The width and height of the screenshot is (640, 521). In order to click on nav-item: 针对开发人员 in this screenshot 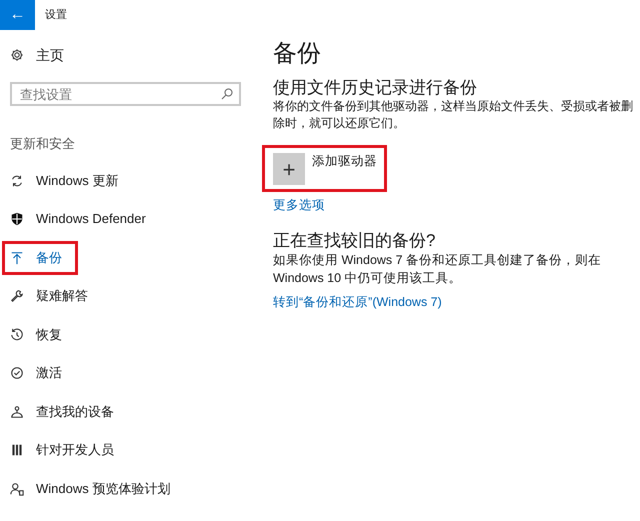, I will do `click(59, 450)`.